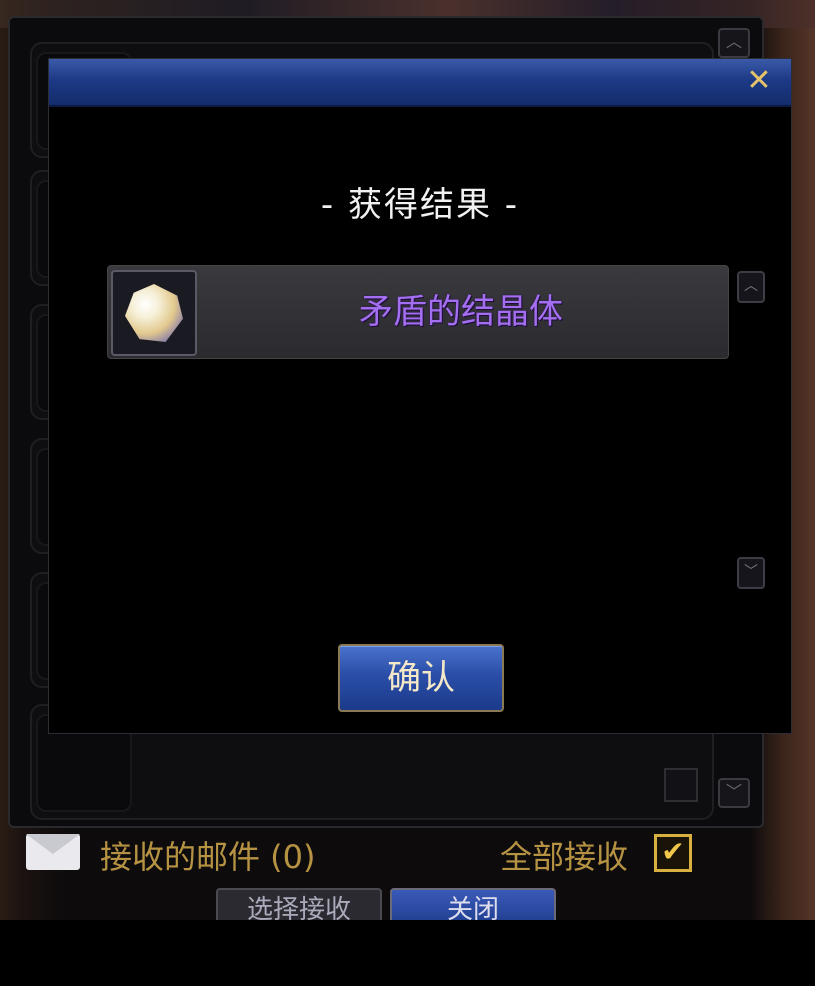 This screenshot has height=986, width=815. What do you see at coordinates (366, 853) in the screenshot?
I see `mail-footer: 接收的邮件 (0) 全部接收 ✔` at bounding box center [366, 853].